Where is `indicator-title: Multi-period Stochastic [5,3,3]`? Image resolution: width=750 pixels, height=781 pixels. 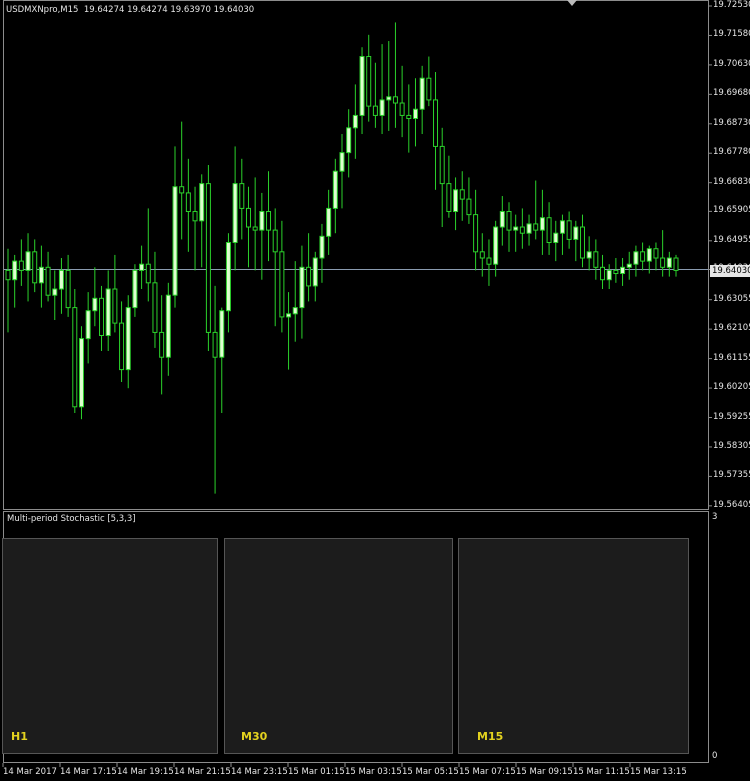 indicator-title: Multi-period Stochastic [5,3,3] is located at coordinates (71, 519).